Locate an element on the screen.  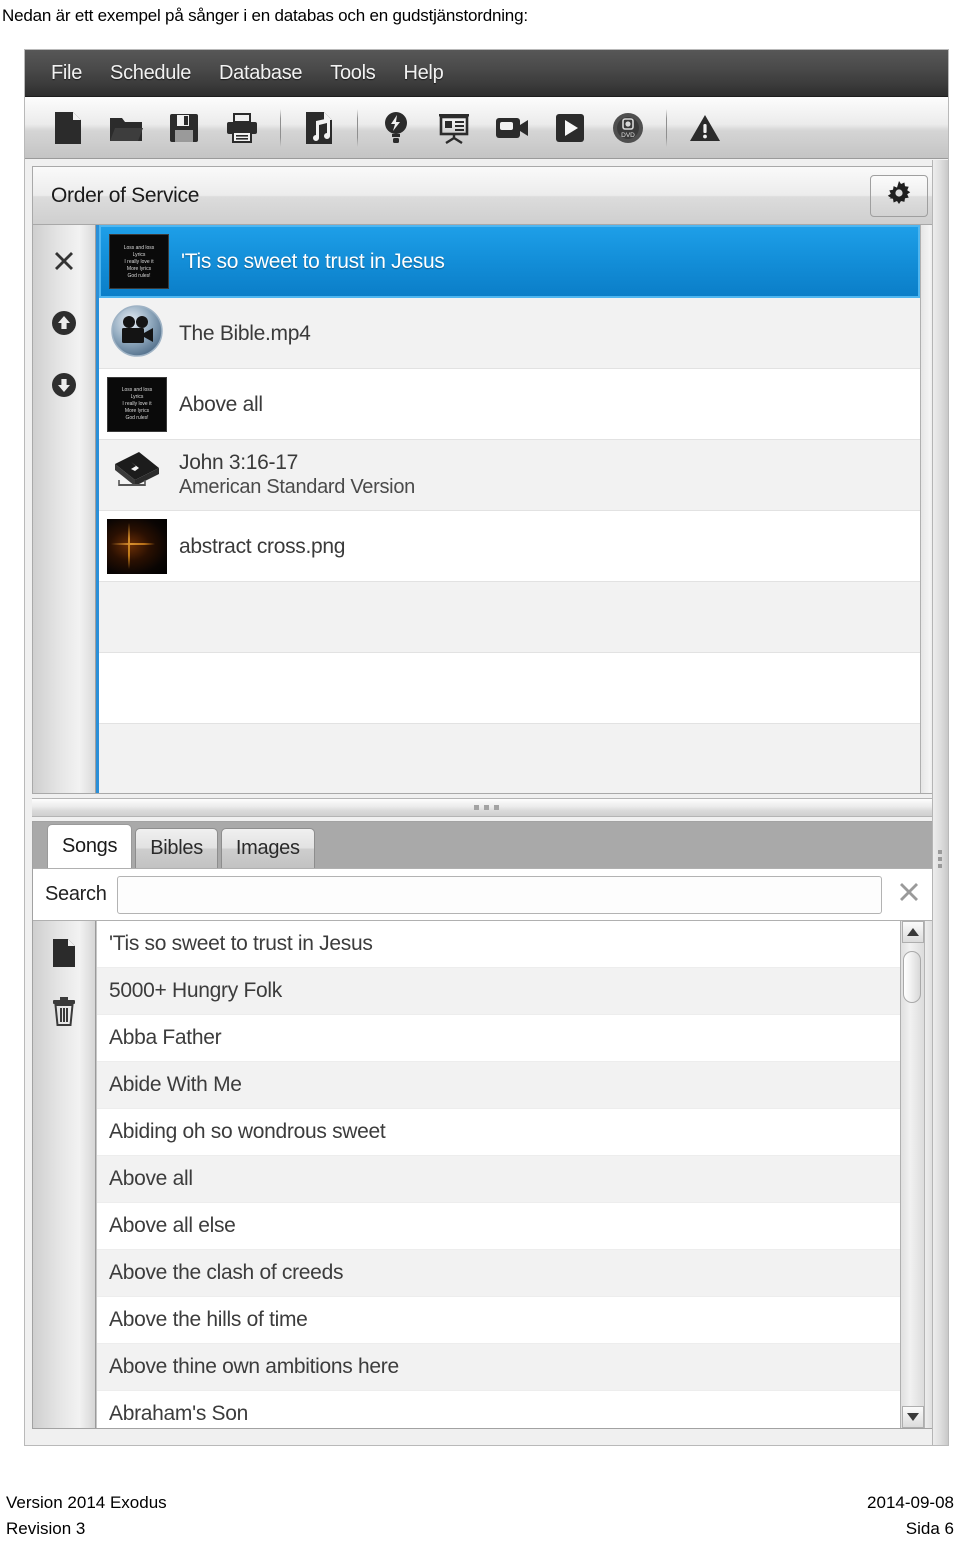
menu-item-help: Help is located at coordinates (423, 73).